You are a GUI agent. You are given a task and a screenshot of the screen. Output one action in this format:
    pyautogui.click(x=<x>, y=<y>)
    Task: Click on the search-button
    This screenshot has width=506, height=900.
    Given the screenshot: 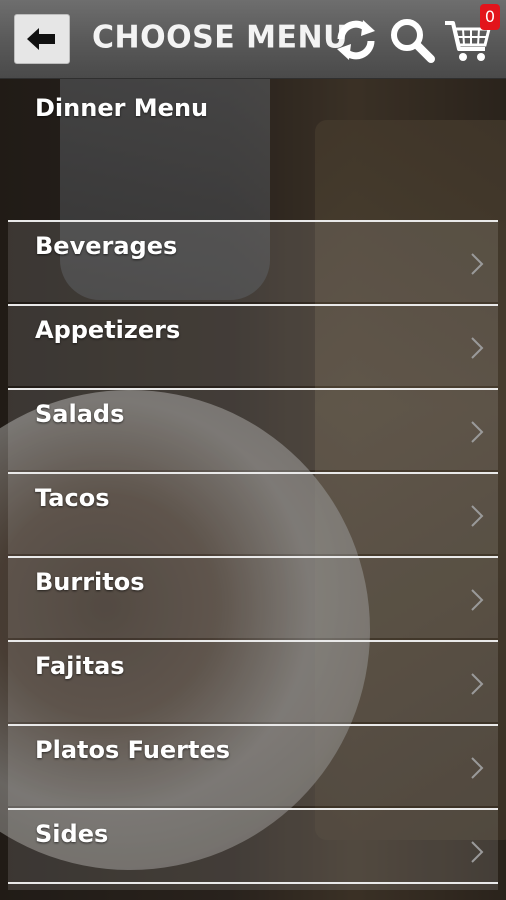 What is the action you would take?
    pyautogui.click(x=412, y=40)
    